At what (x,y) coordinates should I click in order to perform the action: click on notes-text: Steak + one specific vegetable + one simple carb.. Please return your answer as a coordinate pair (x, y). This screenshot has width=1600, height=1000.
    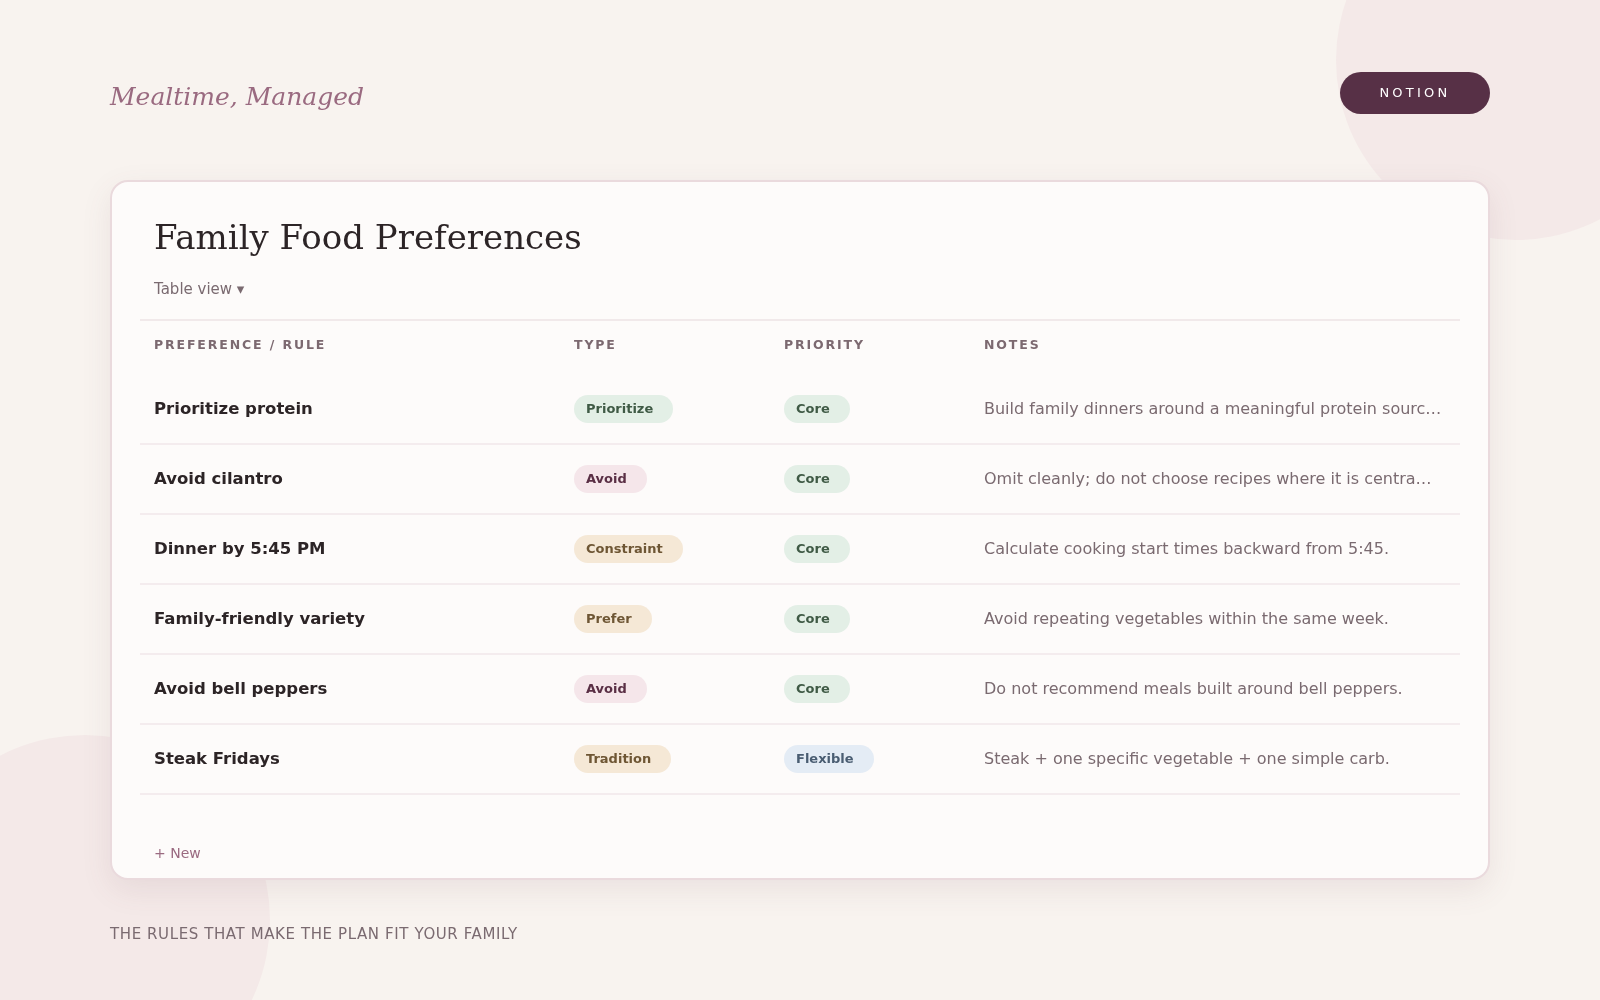
    Looking at the image, I should click on (1187, 759).